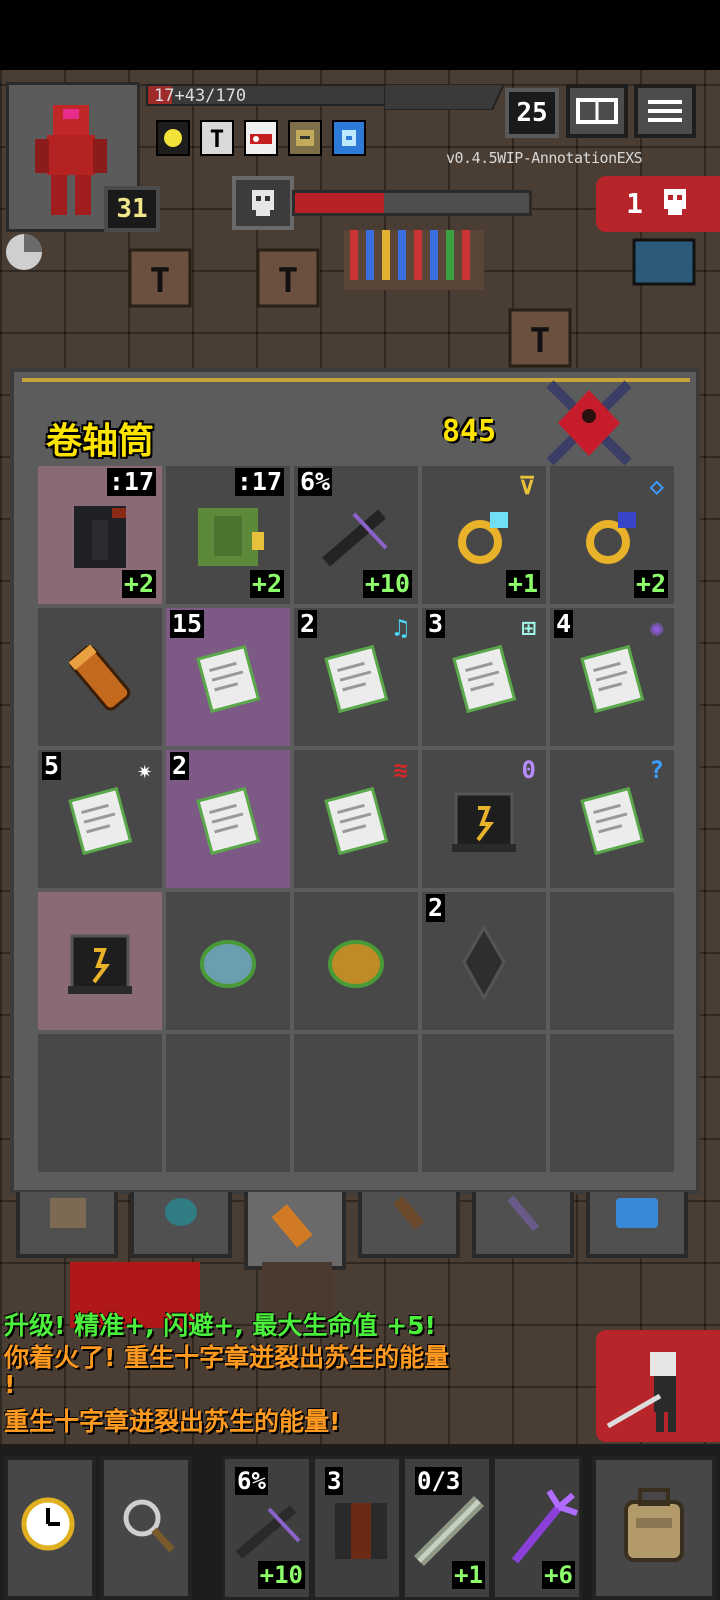  What do you see at coordinates (400, 628) in the screenshot?
I see `item-type-mark-icon: ♫` at bounding box center [400, 628].